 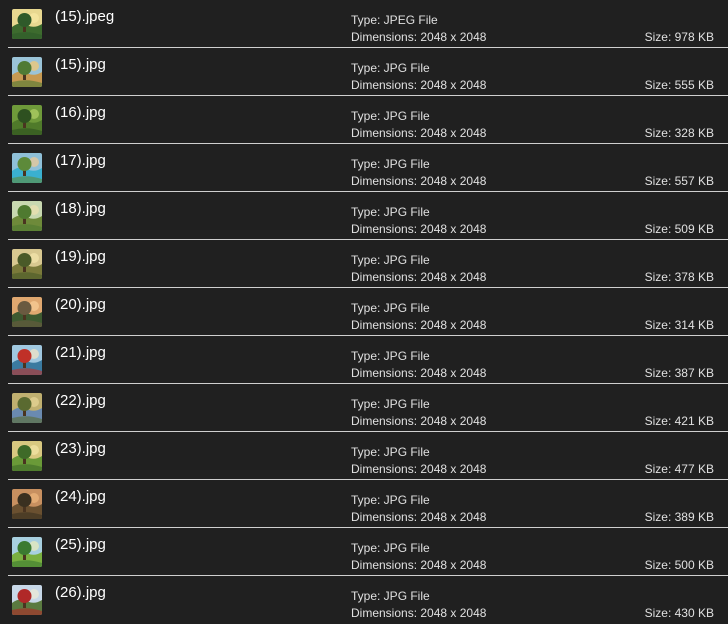 I want to click on file-size: Size: 477 KB, so click(x=679, y=469).